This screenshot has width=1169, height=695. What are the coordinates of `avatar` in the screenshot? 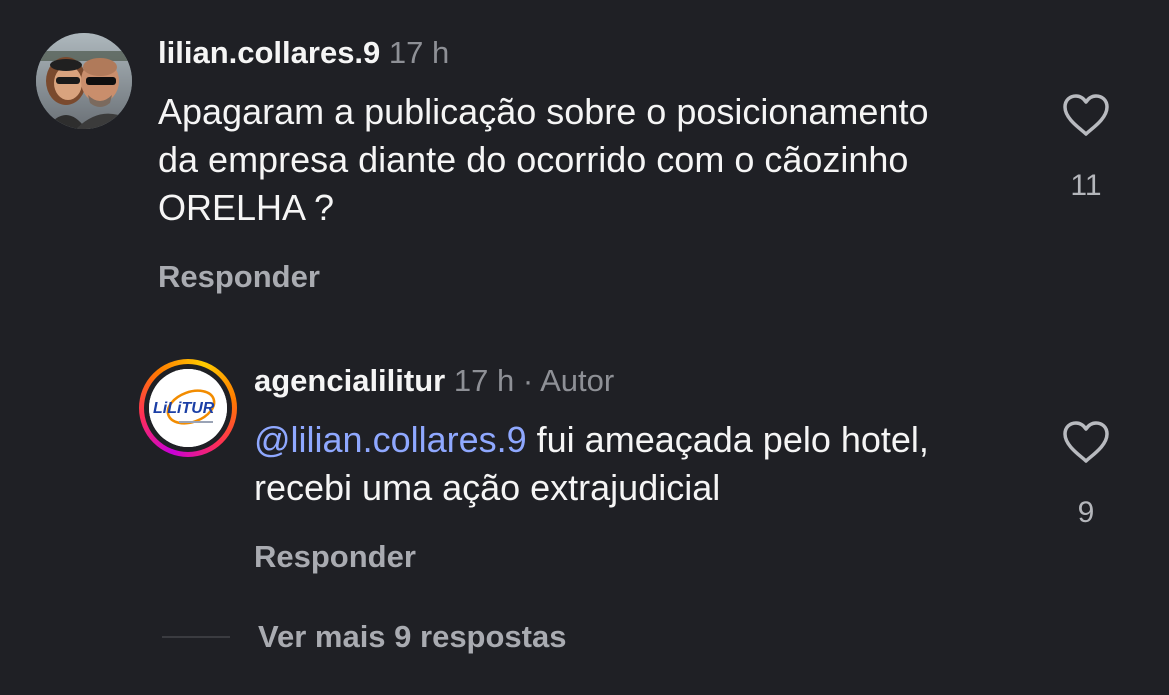 It's located at (84, 81).